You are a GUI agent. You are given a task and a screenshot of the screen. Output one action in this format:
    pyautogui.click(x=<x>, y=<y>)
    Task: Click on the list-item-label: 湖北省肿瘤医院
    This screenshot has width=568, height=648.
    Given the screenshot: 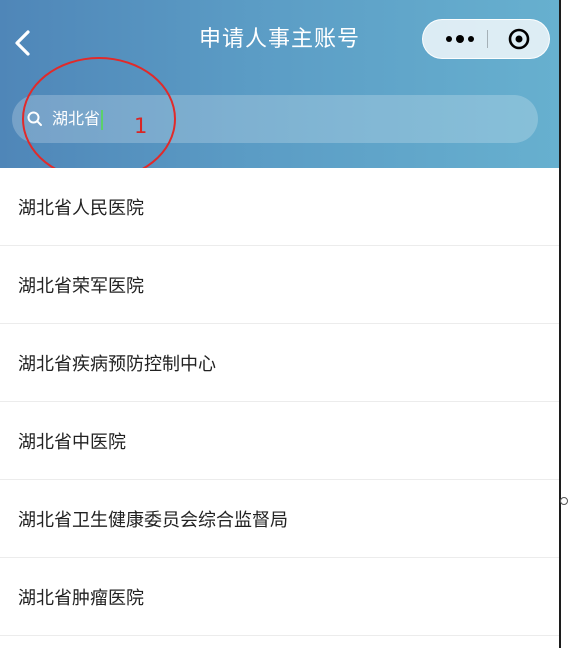 What is the action you would take?
    pyautogui.click(x=81, y=598)
    